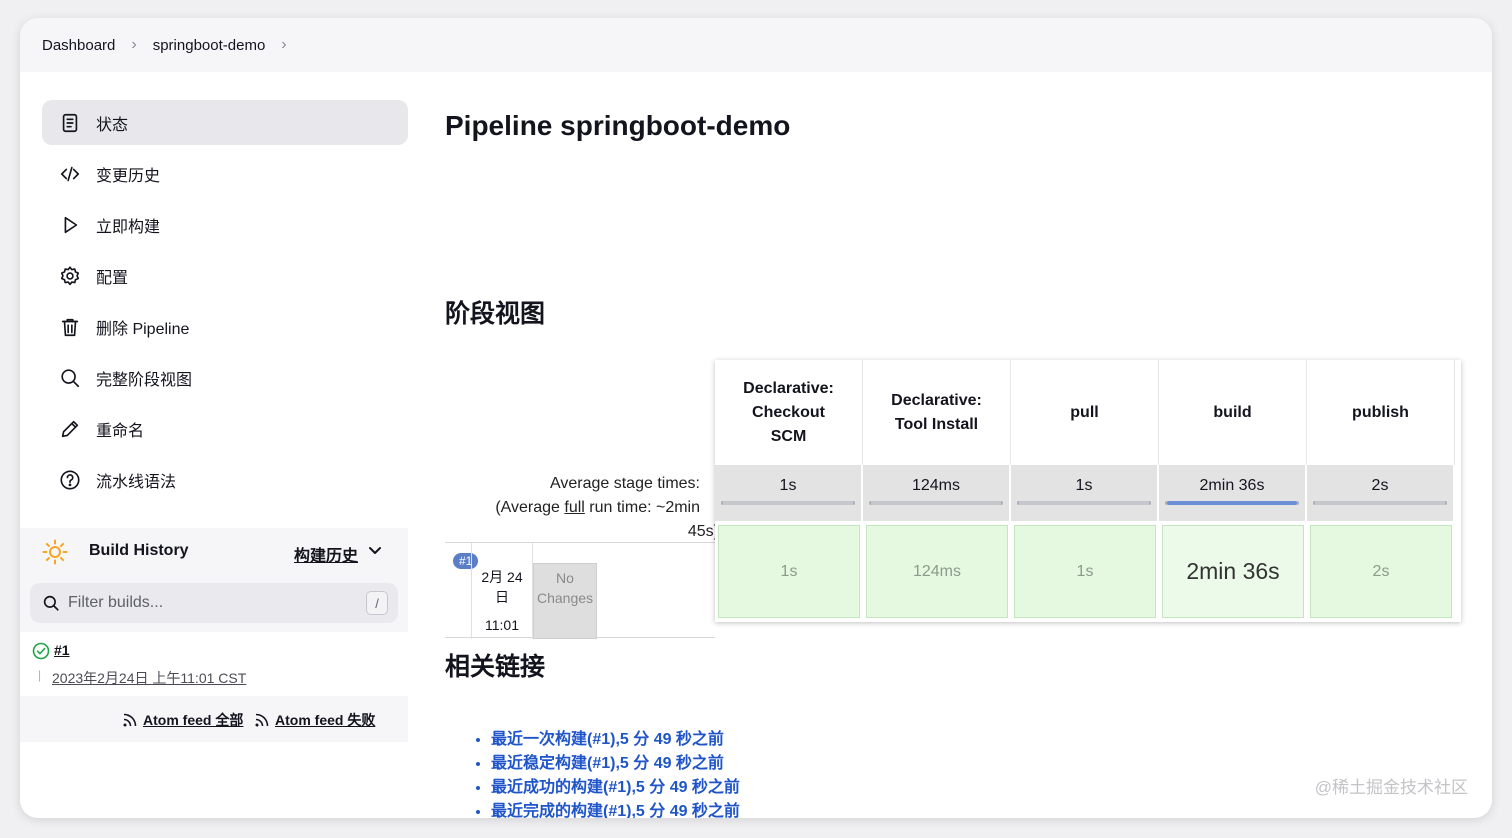 This screenshot has height=838, width=1512. I want to click on stage-average-label: 2s, so click(1380, 485).